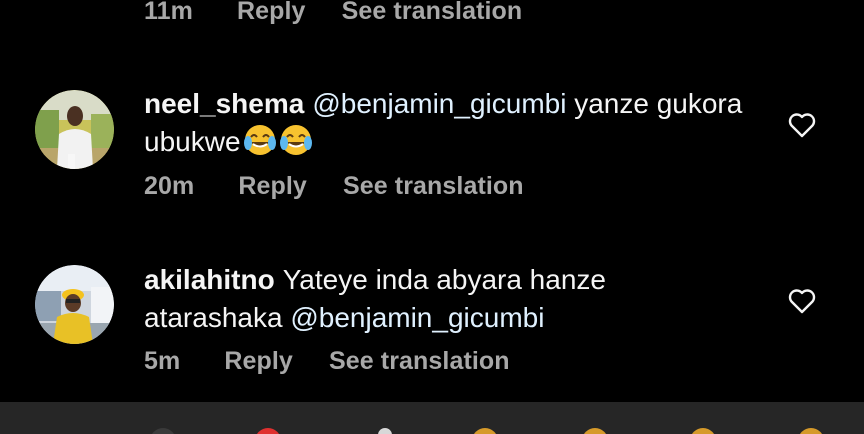  I want to click on comment-username: akilahitno, so click(209, 279).